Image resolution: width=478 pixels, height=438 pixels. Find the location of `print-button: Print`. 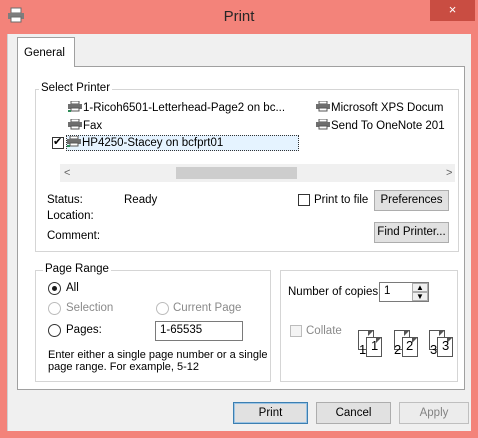

print-button: Print is located at coordinates (270, 413).